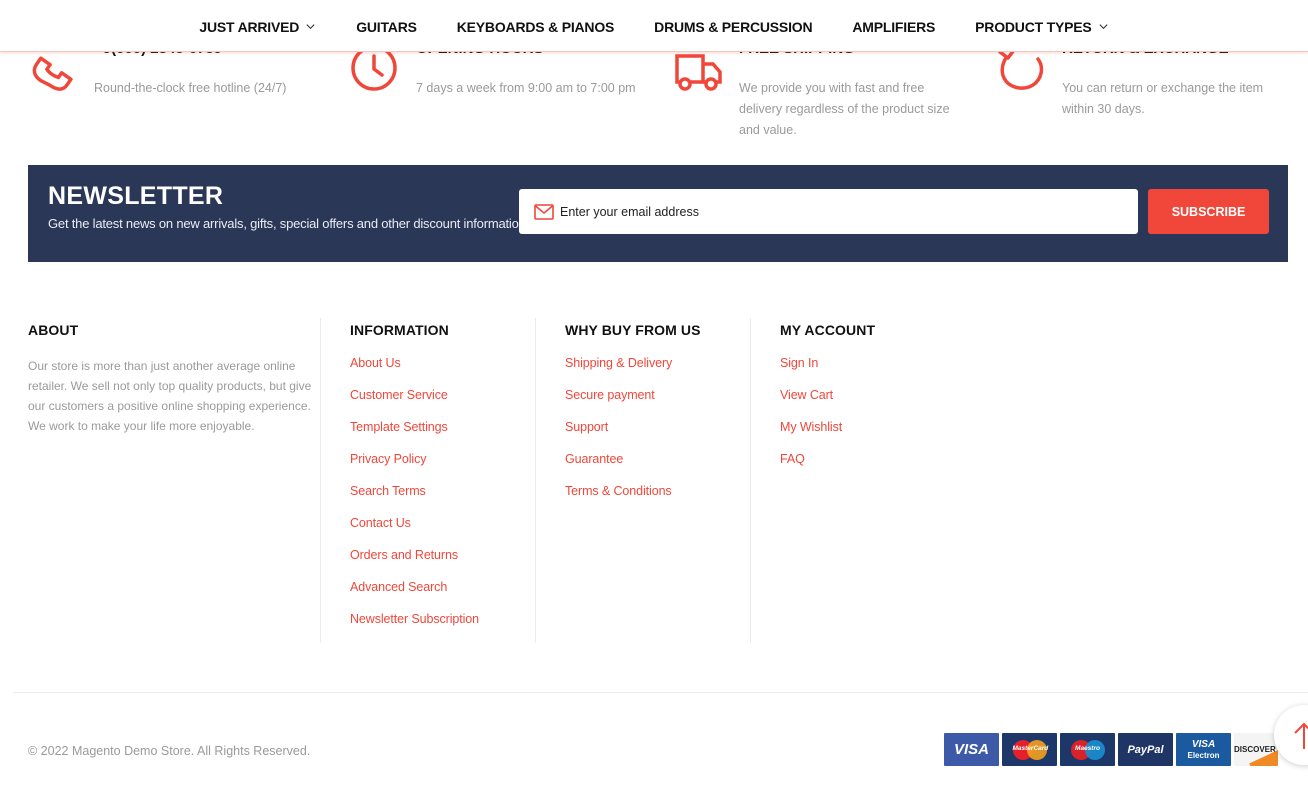 This screenshot has width=1308, height=786. I want to click on column-heading: ABOUT, so click(53, 330).